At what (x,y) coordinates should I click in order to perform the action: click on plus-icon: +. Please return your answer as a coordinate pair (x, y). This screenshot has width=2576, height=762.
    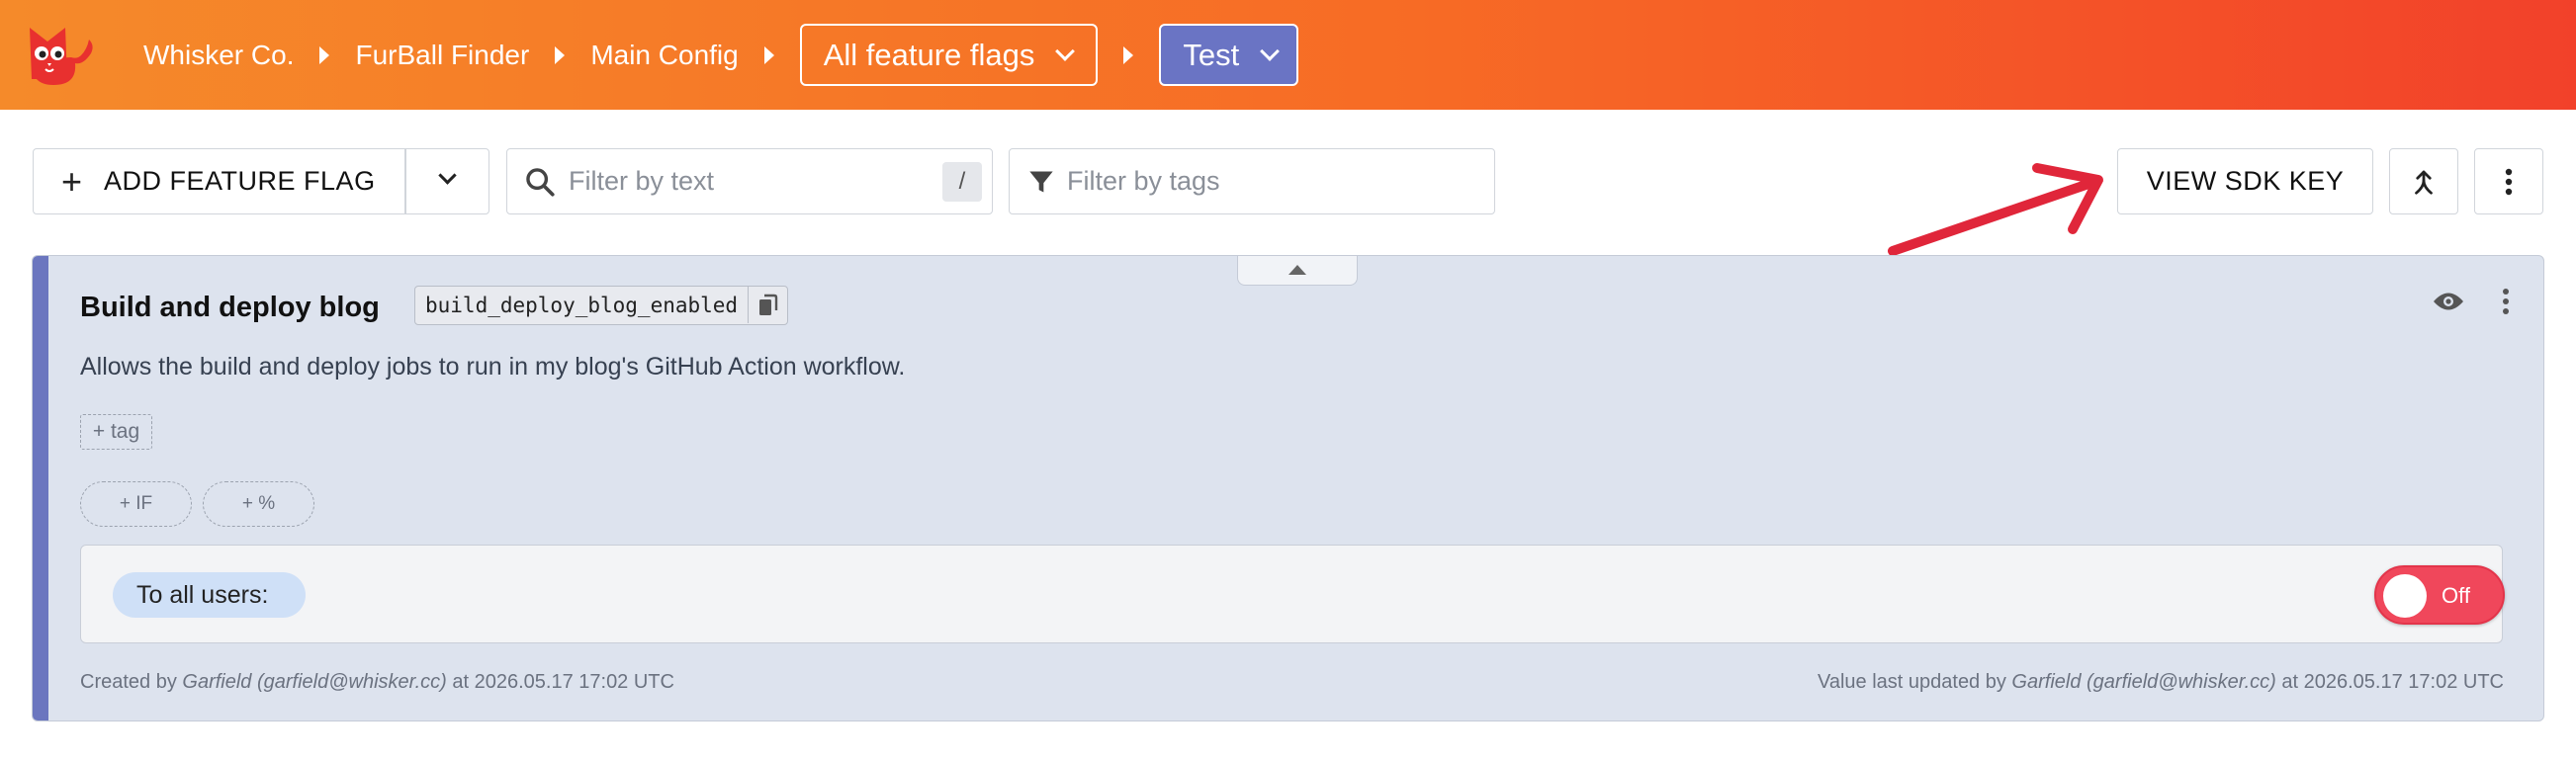
    Looking at the image, I should click on (72, 181).